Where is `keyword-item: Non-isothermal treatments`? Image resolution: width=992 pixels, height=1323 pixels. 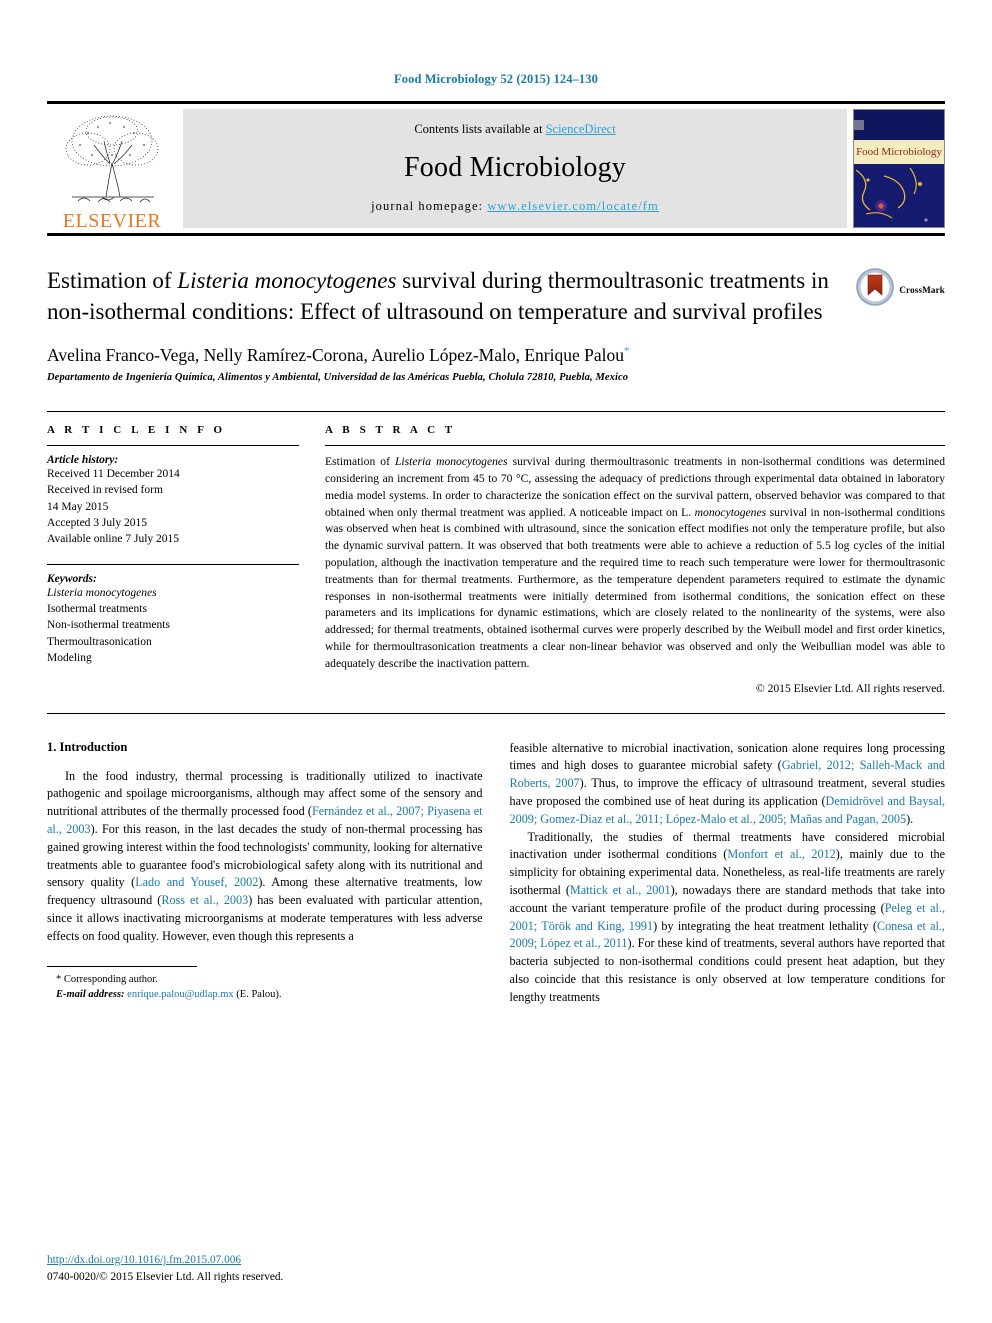
keyword-item: Non-isothermal treatments is located at coordinates (108, 625).